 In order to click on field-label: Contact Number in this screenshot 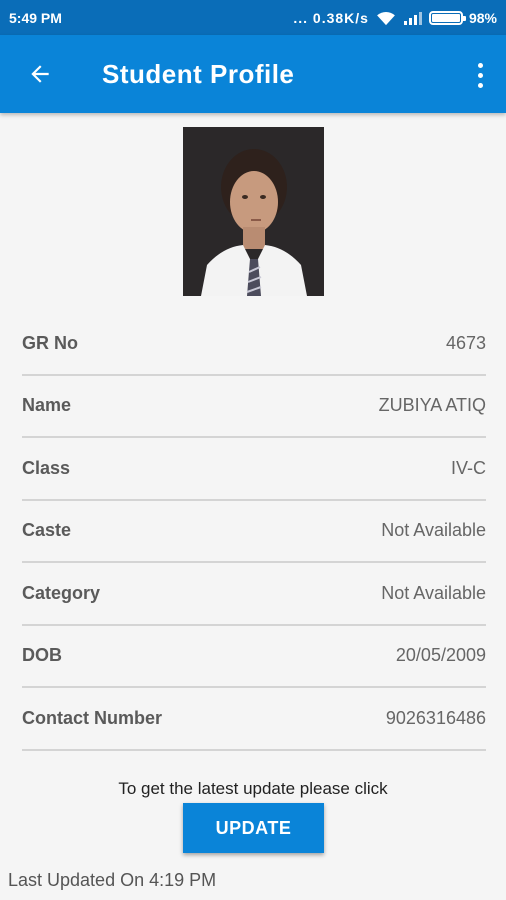, I will do `click(92, 717)`.